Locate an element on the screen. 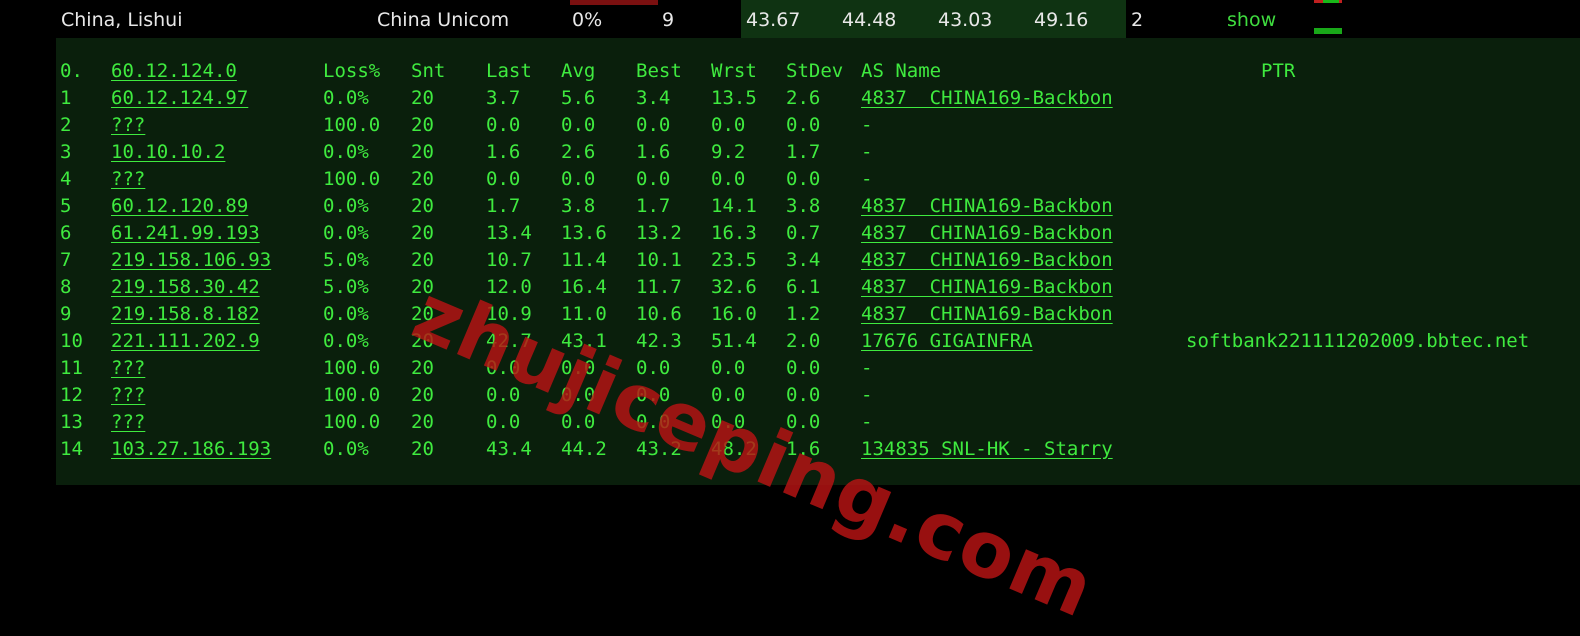 This screenshot has height=636, width=1580. location-text: China, Lishui is located at coordinates (122, 20).